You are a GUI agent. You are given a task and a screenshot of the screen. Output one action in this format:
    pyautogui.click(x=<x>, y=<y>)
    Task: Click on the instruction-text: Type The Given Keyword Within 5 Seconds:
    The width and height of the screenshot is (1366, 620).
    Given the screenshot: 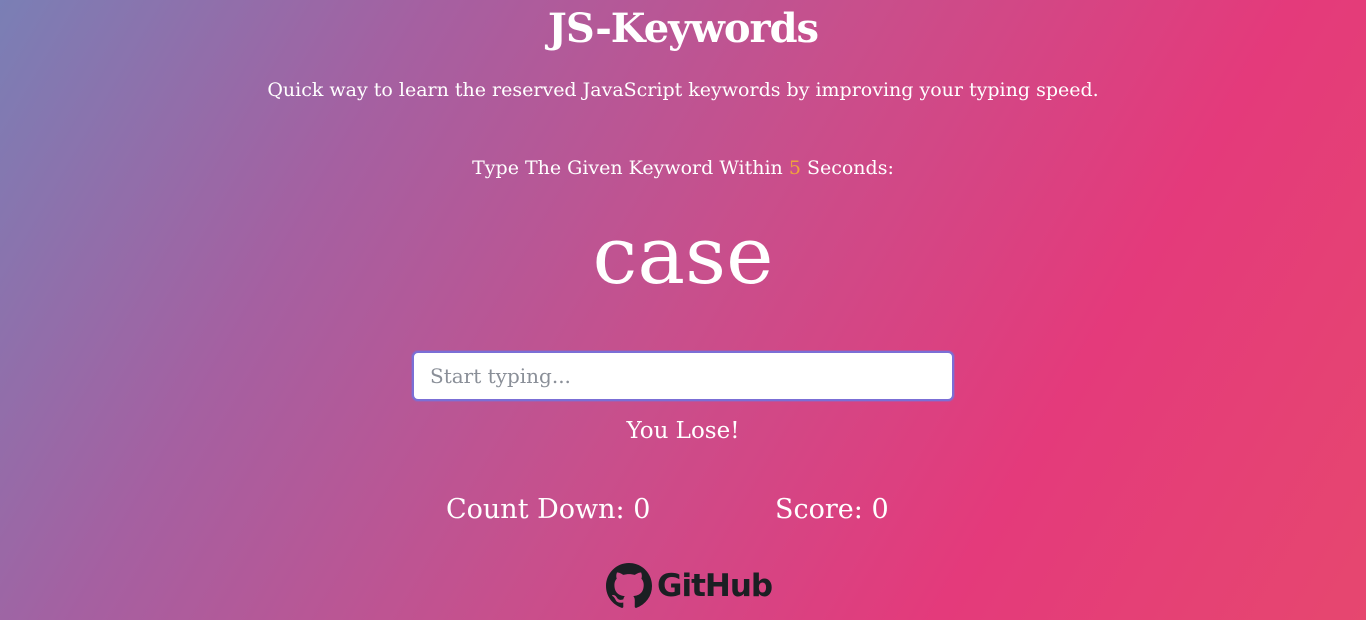 What is the action you would take?
    pyautogui.click(x=683, y=168)
    